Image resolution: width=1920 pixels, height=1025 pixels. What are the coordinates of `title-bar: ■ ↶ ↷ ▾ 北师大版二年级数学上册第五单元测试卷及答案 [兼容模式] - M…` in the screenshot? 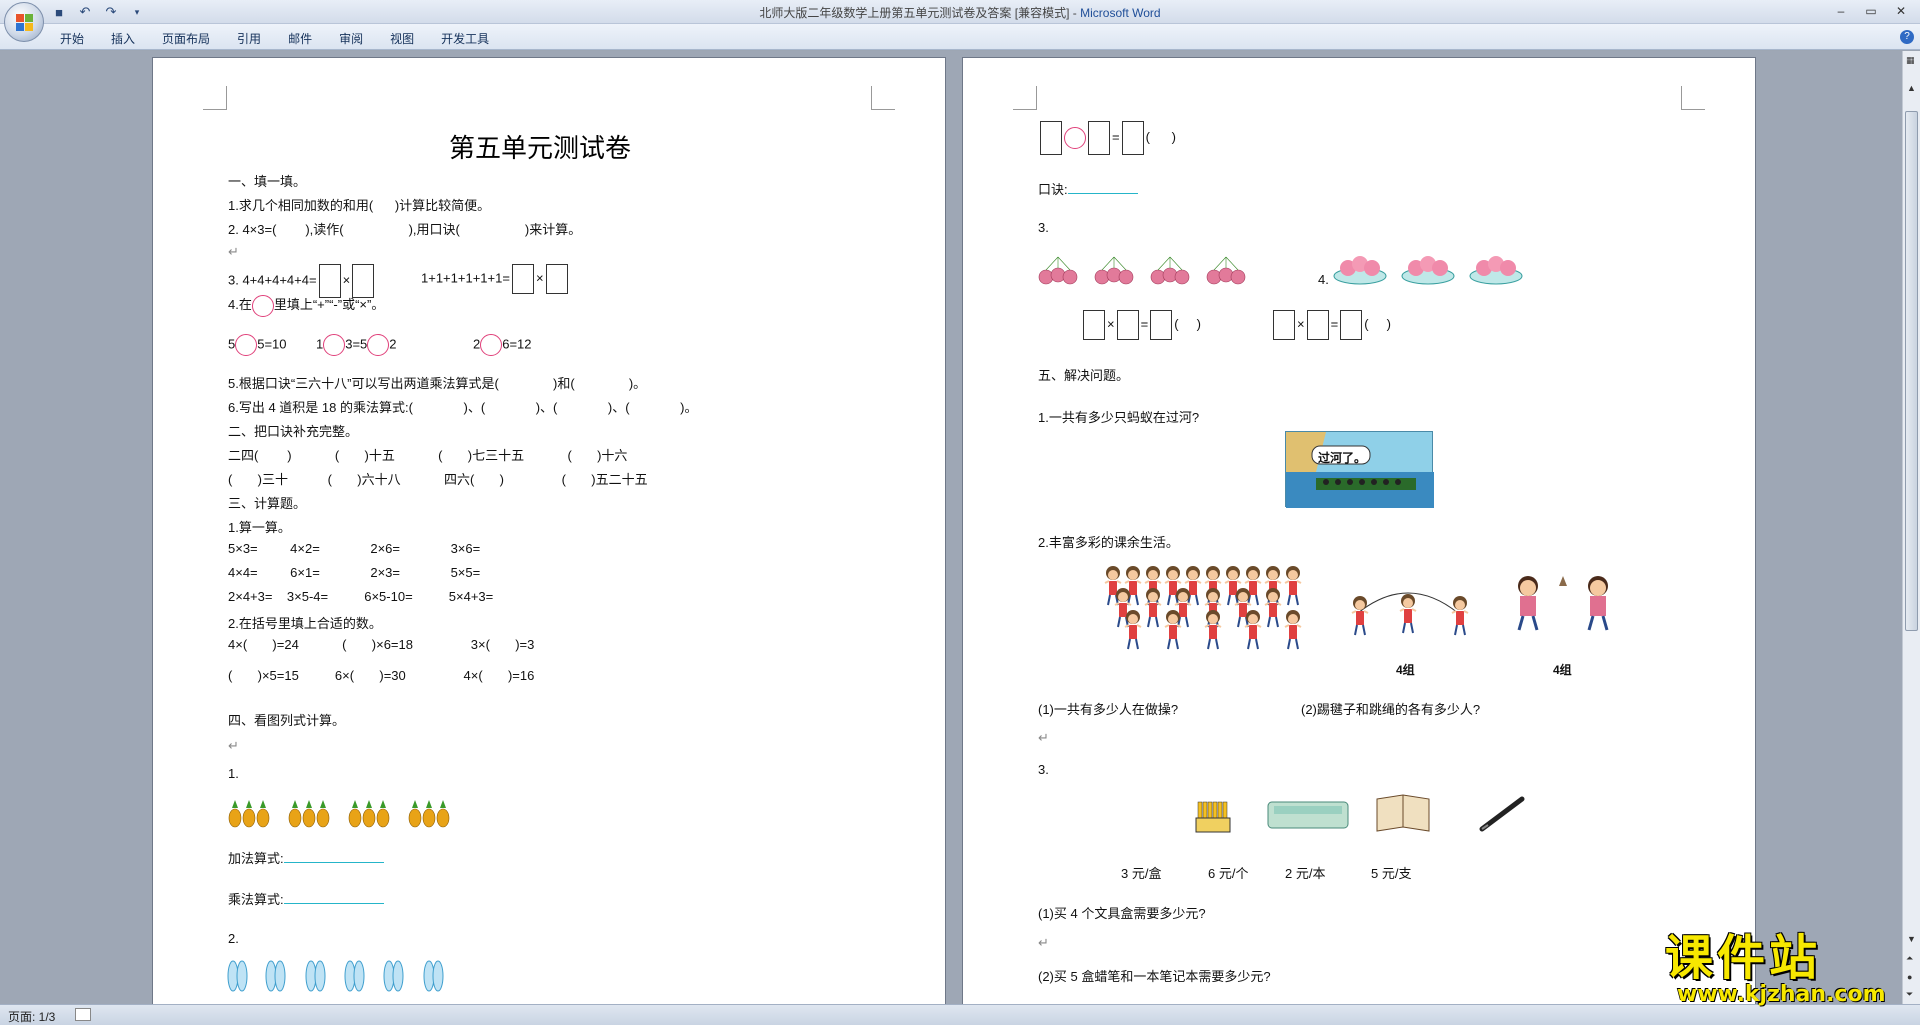 It's located at (960, 12).